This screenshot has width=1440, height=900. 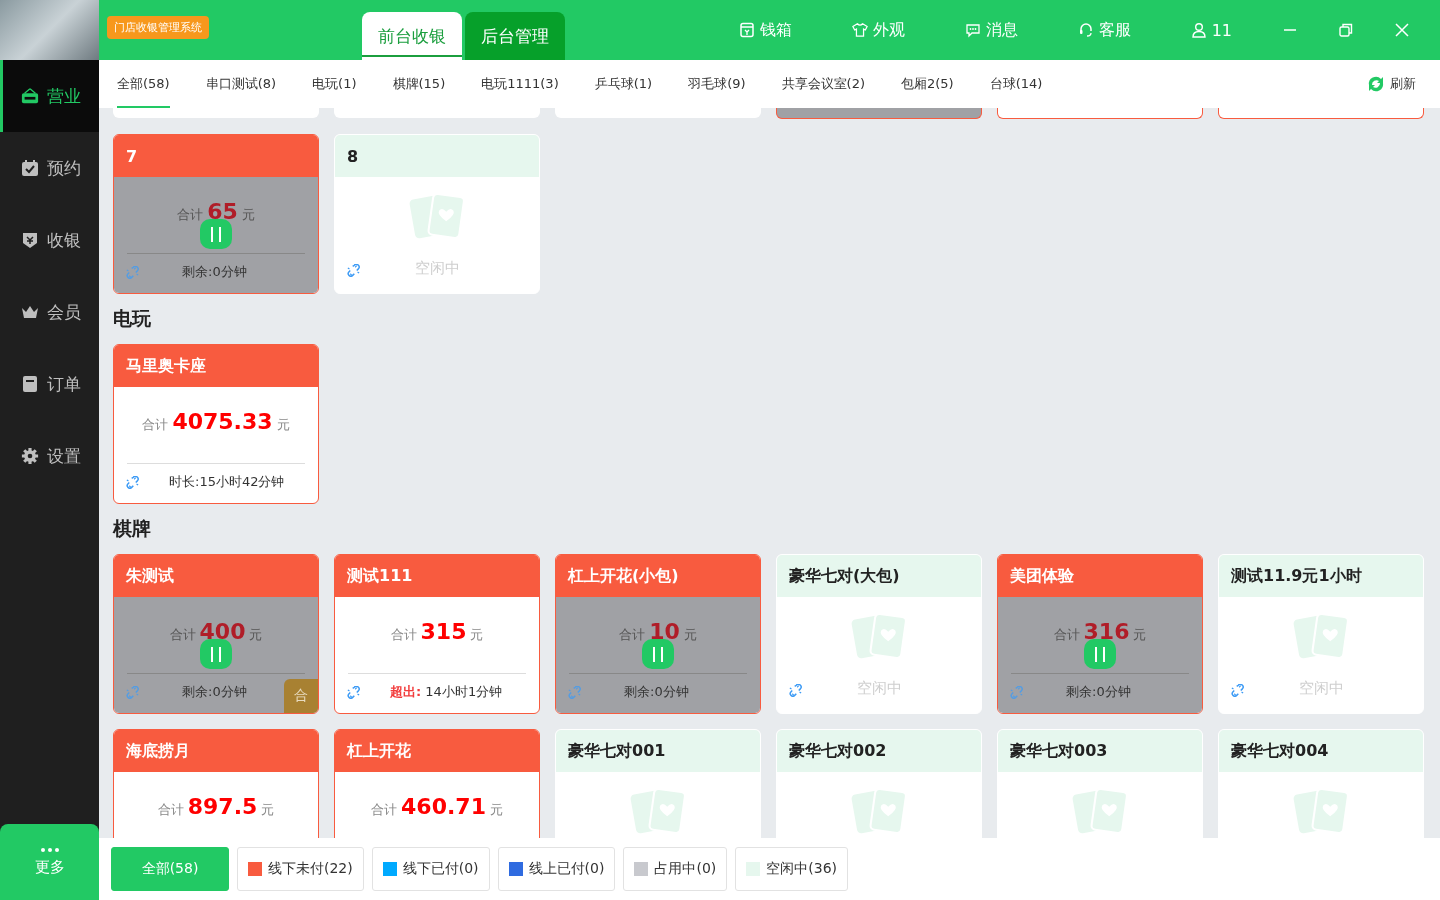 What do you see at coordinates (30, 168) in the screenshot?
I see `calendar-check-icon` at bounding box center [30, 168].